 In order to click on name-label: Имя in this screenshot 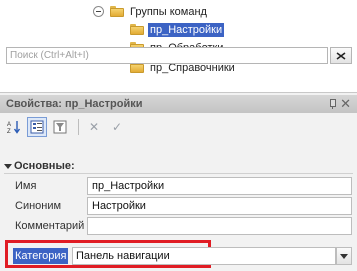, I will do `click(26, 186)`.